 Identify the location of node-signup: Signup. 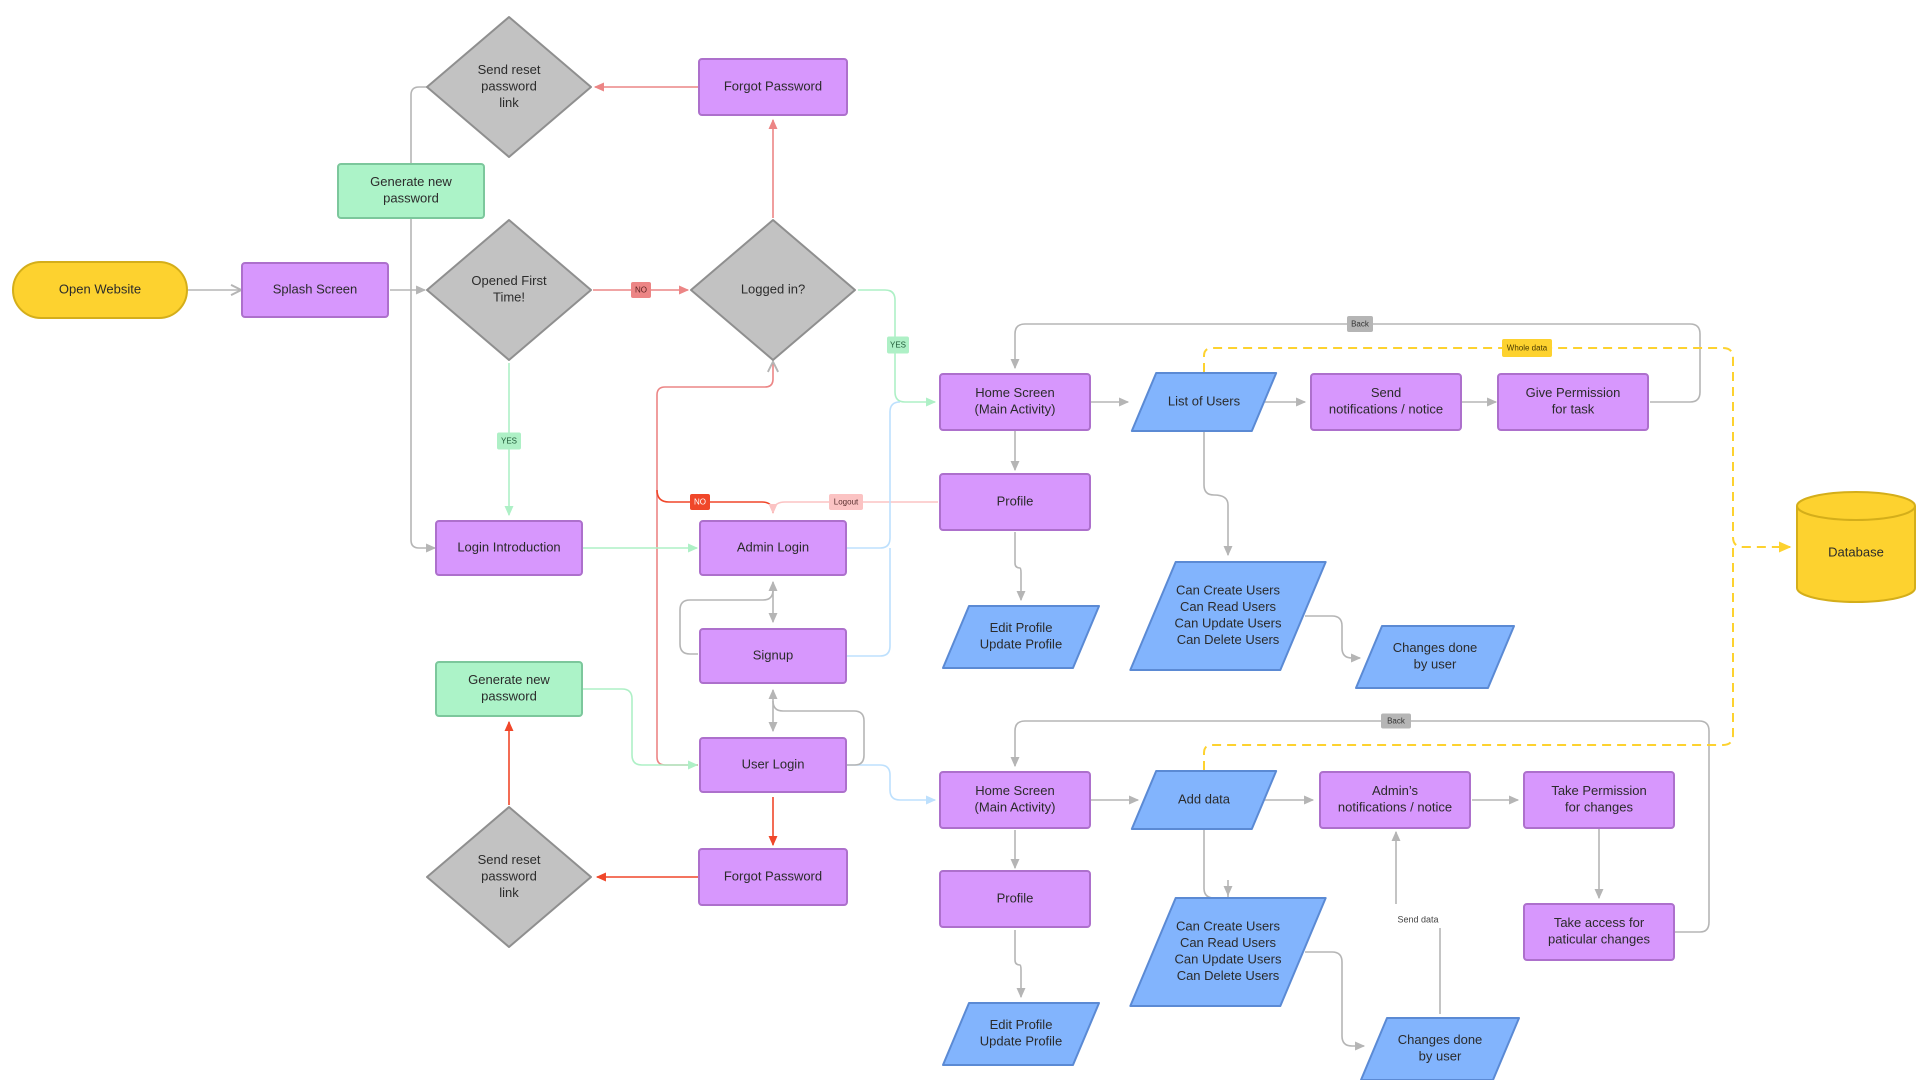
(773, 656).